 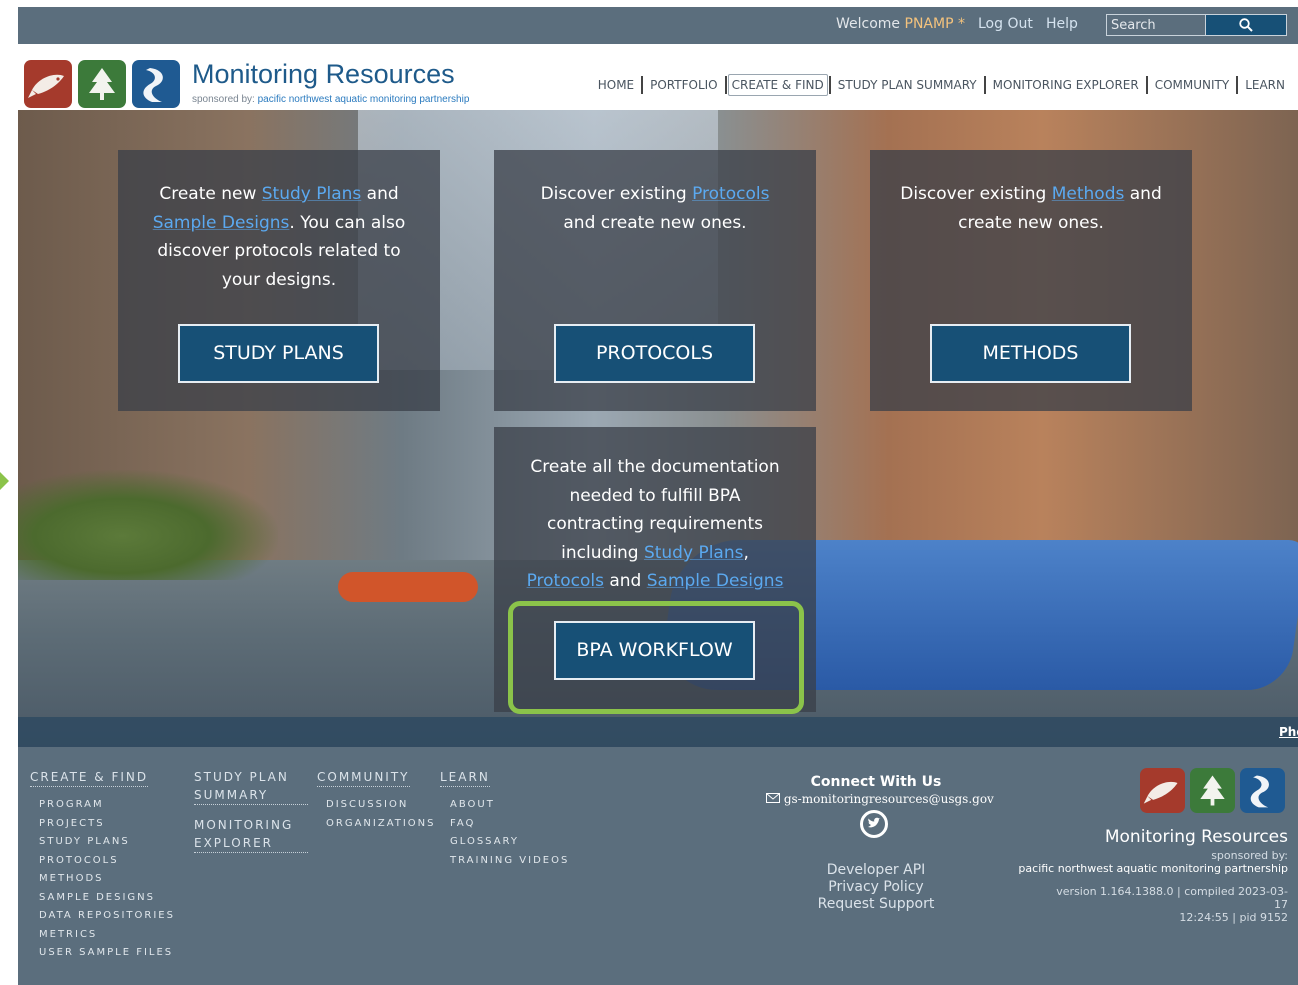 What do you see at coordinates (408, 587) in the screenshot?
I see `hero-raft-far` at bounding box center [408, 587].